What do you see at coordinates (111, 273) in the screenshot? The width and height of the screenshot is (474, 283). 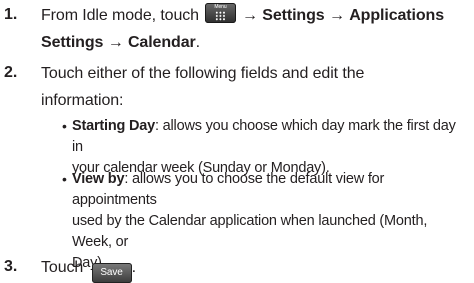 I see `save-button: Save` at bounding box center [111, 273].